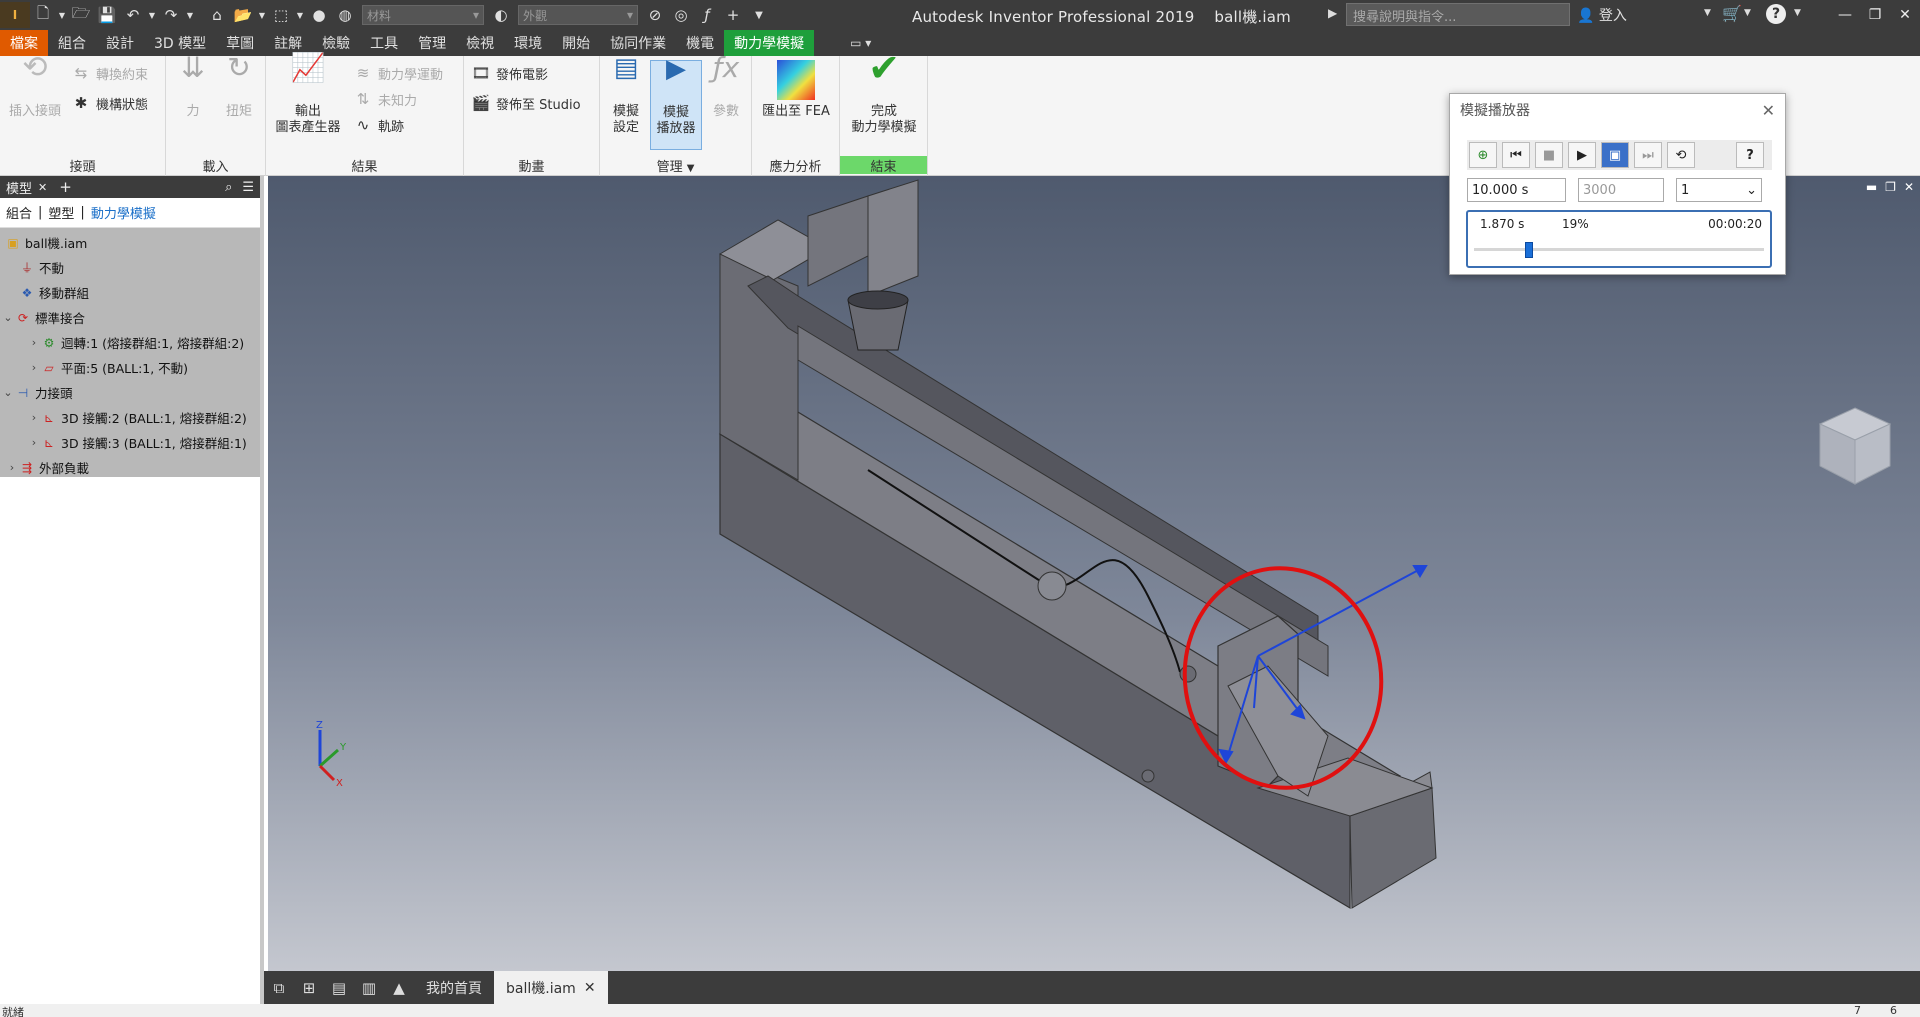 This screenshot has height=1017, width=1920. Describe the element at coordinates (61, 212) in the screenshot. I see `browser-sub-tab-modeling: 塑型` at that location.